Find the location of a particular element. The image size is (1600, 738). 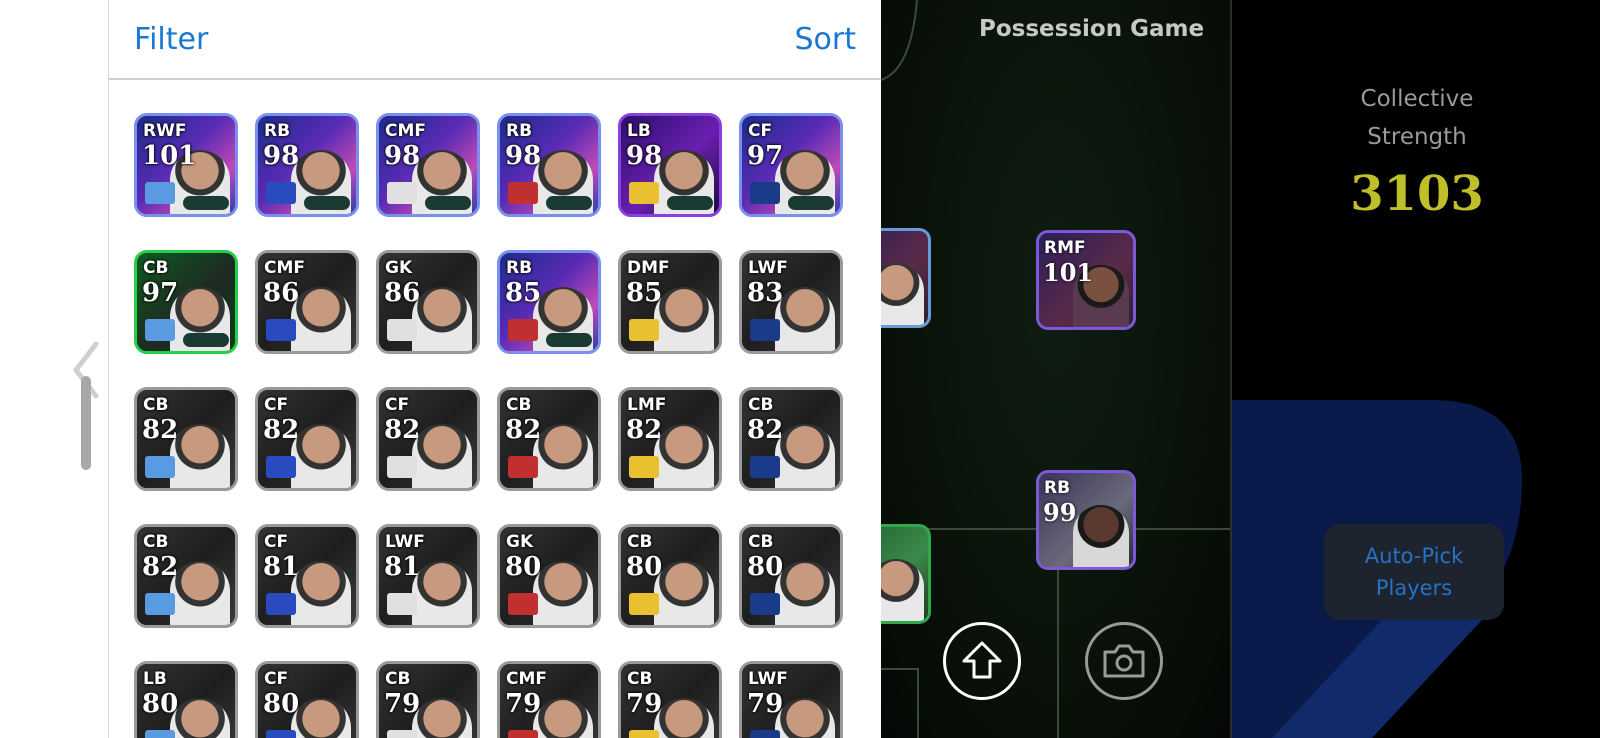

player-card: CF 81 is located at coordinates (307, 576).